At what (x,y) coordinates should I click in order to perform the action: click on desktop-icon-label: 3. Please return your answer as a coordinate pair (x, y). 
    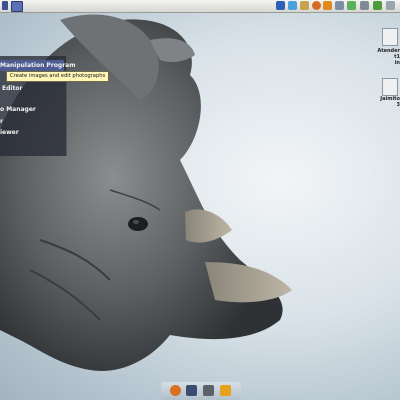
    Looking at the image, I should click on (398, 105).